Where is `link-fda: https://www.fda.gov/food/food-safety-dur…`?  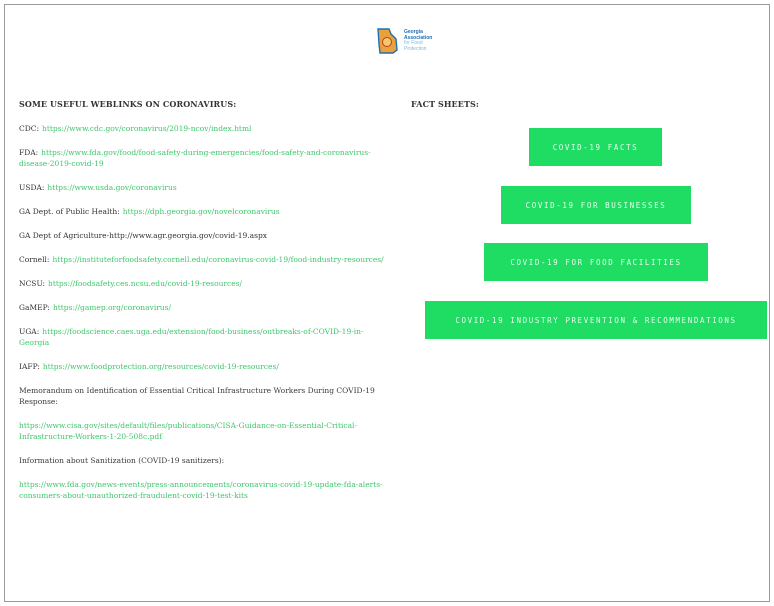 link-fda: https://www.fda.gov/food/food-safety-dur… is located at coordinates (195, 158).